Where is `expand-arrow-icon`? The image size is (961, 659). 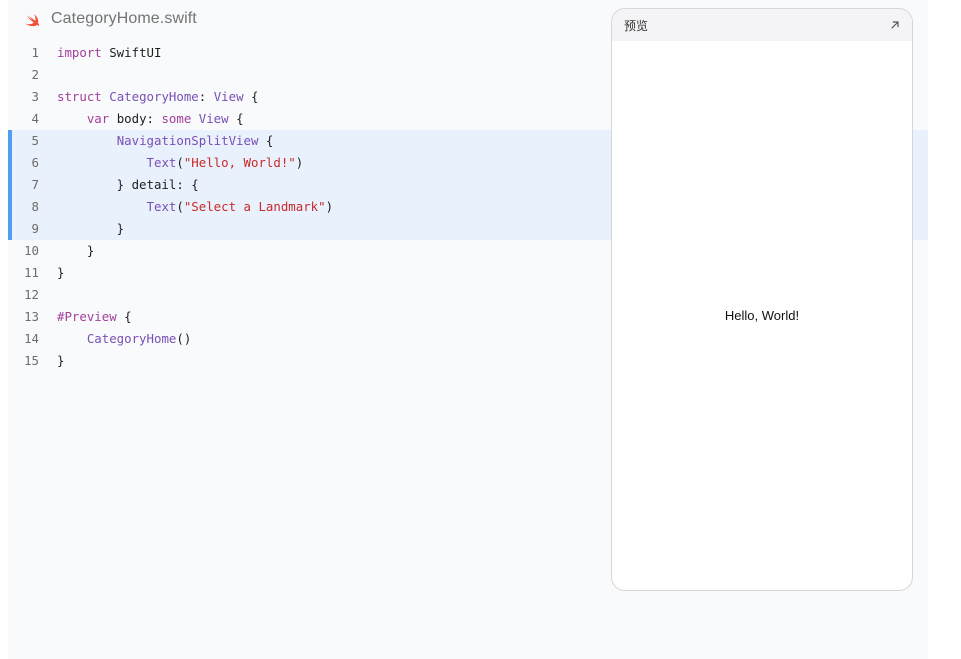
expand-arrow-icon is located at coordinates (895, 25).